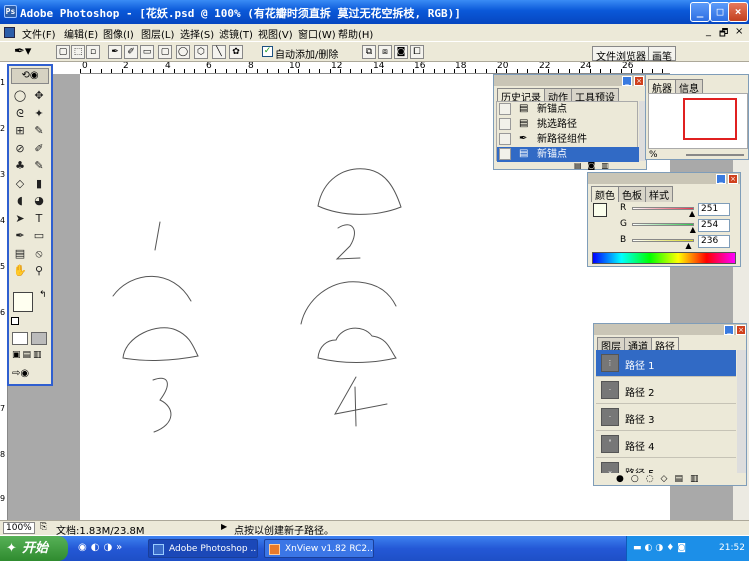  What do you see at coordinates (568, 139) in the screenshot?
I see `history-item: ✒ 新路径组件` at bounding box center [568, 139].